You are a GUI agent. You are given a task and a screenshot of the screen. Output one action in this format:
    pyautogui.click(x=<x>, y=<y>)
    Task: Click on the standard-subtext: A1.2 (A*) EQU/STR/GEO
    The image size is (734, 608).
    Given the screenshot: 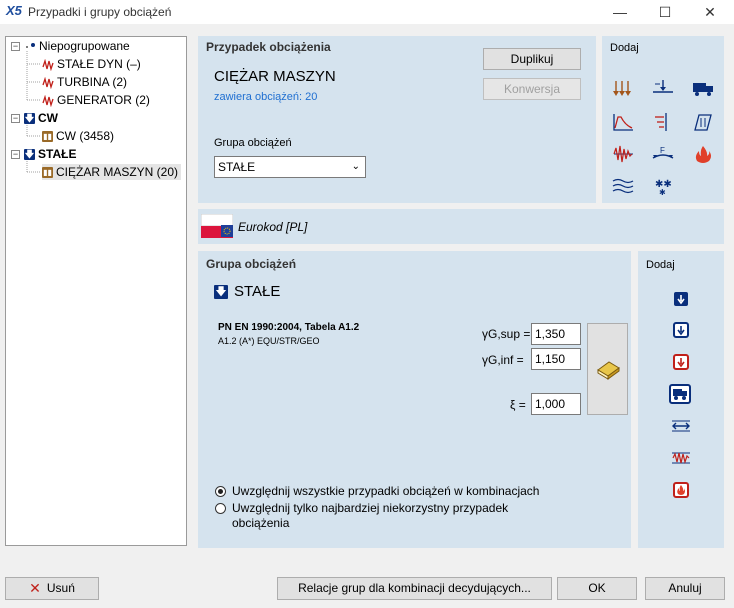 What is the action you would take?
    pyautogui.click(x=269, y=341)
    